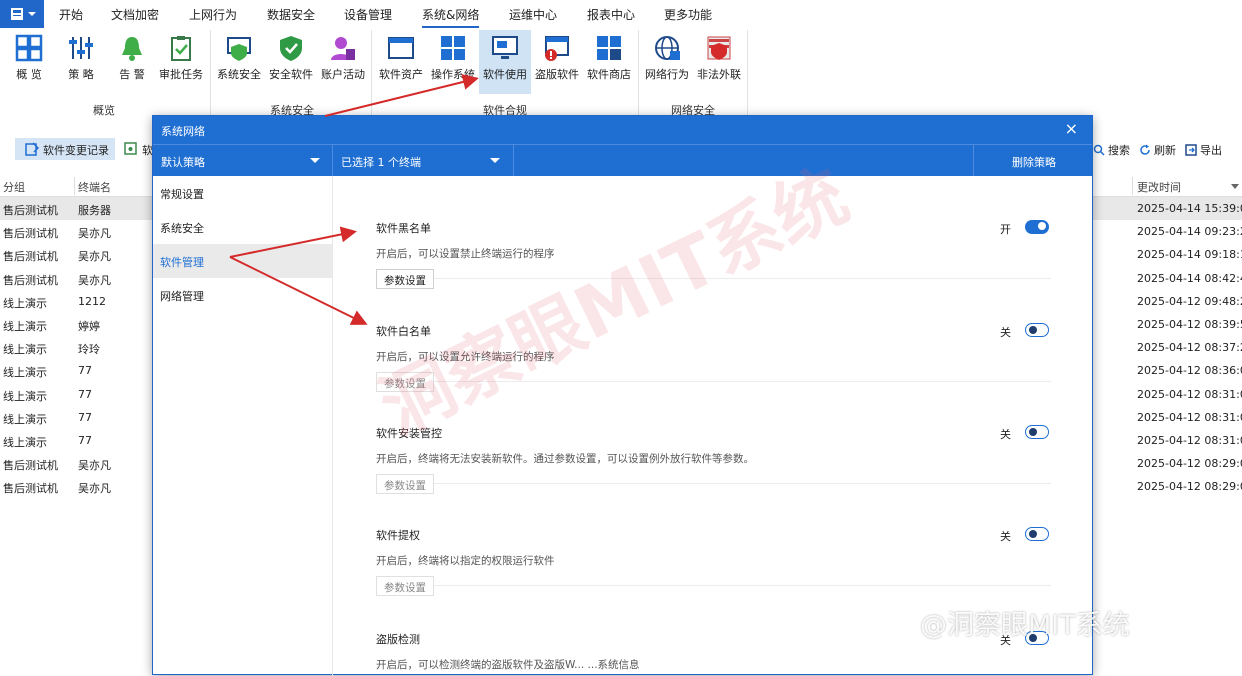 This screenshot has width=1242, height=676. Describe the element at coordinates (343, 74) in the screenshot. I see `account-activity-label: 账户活动` at that location.